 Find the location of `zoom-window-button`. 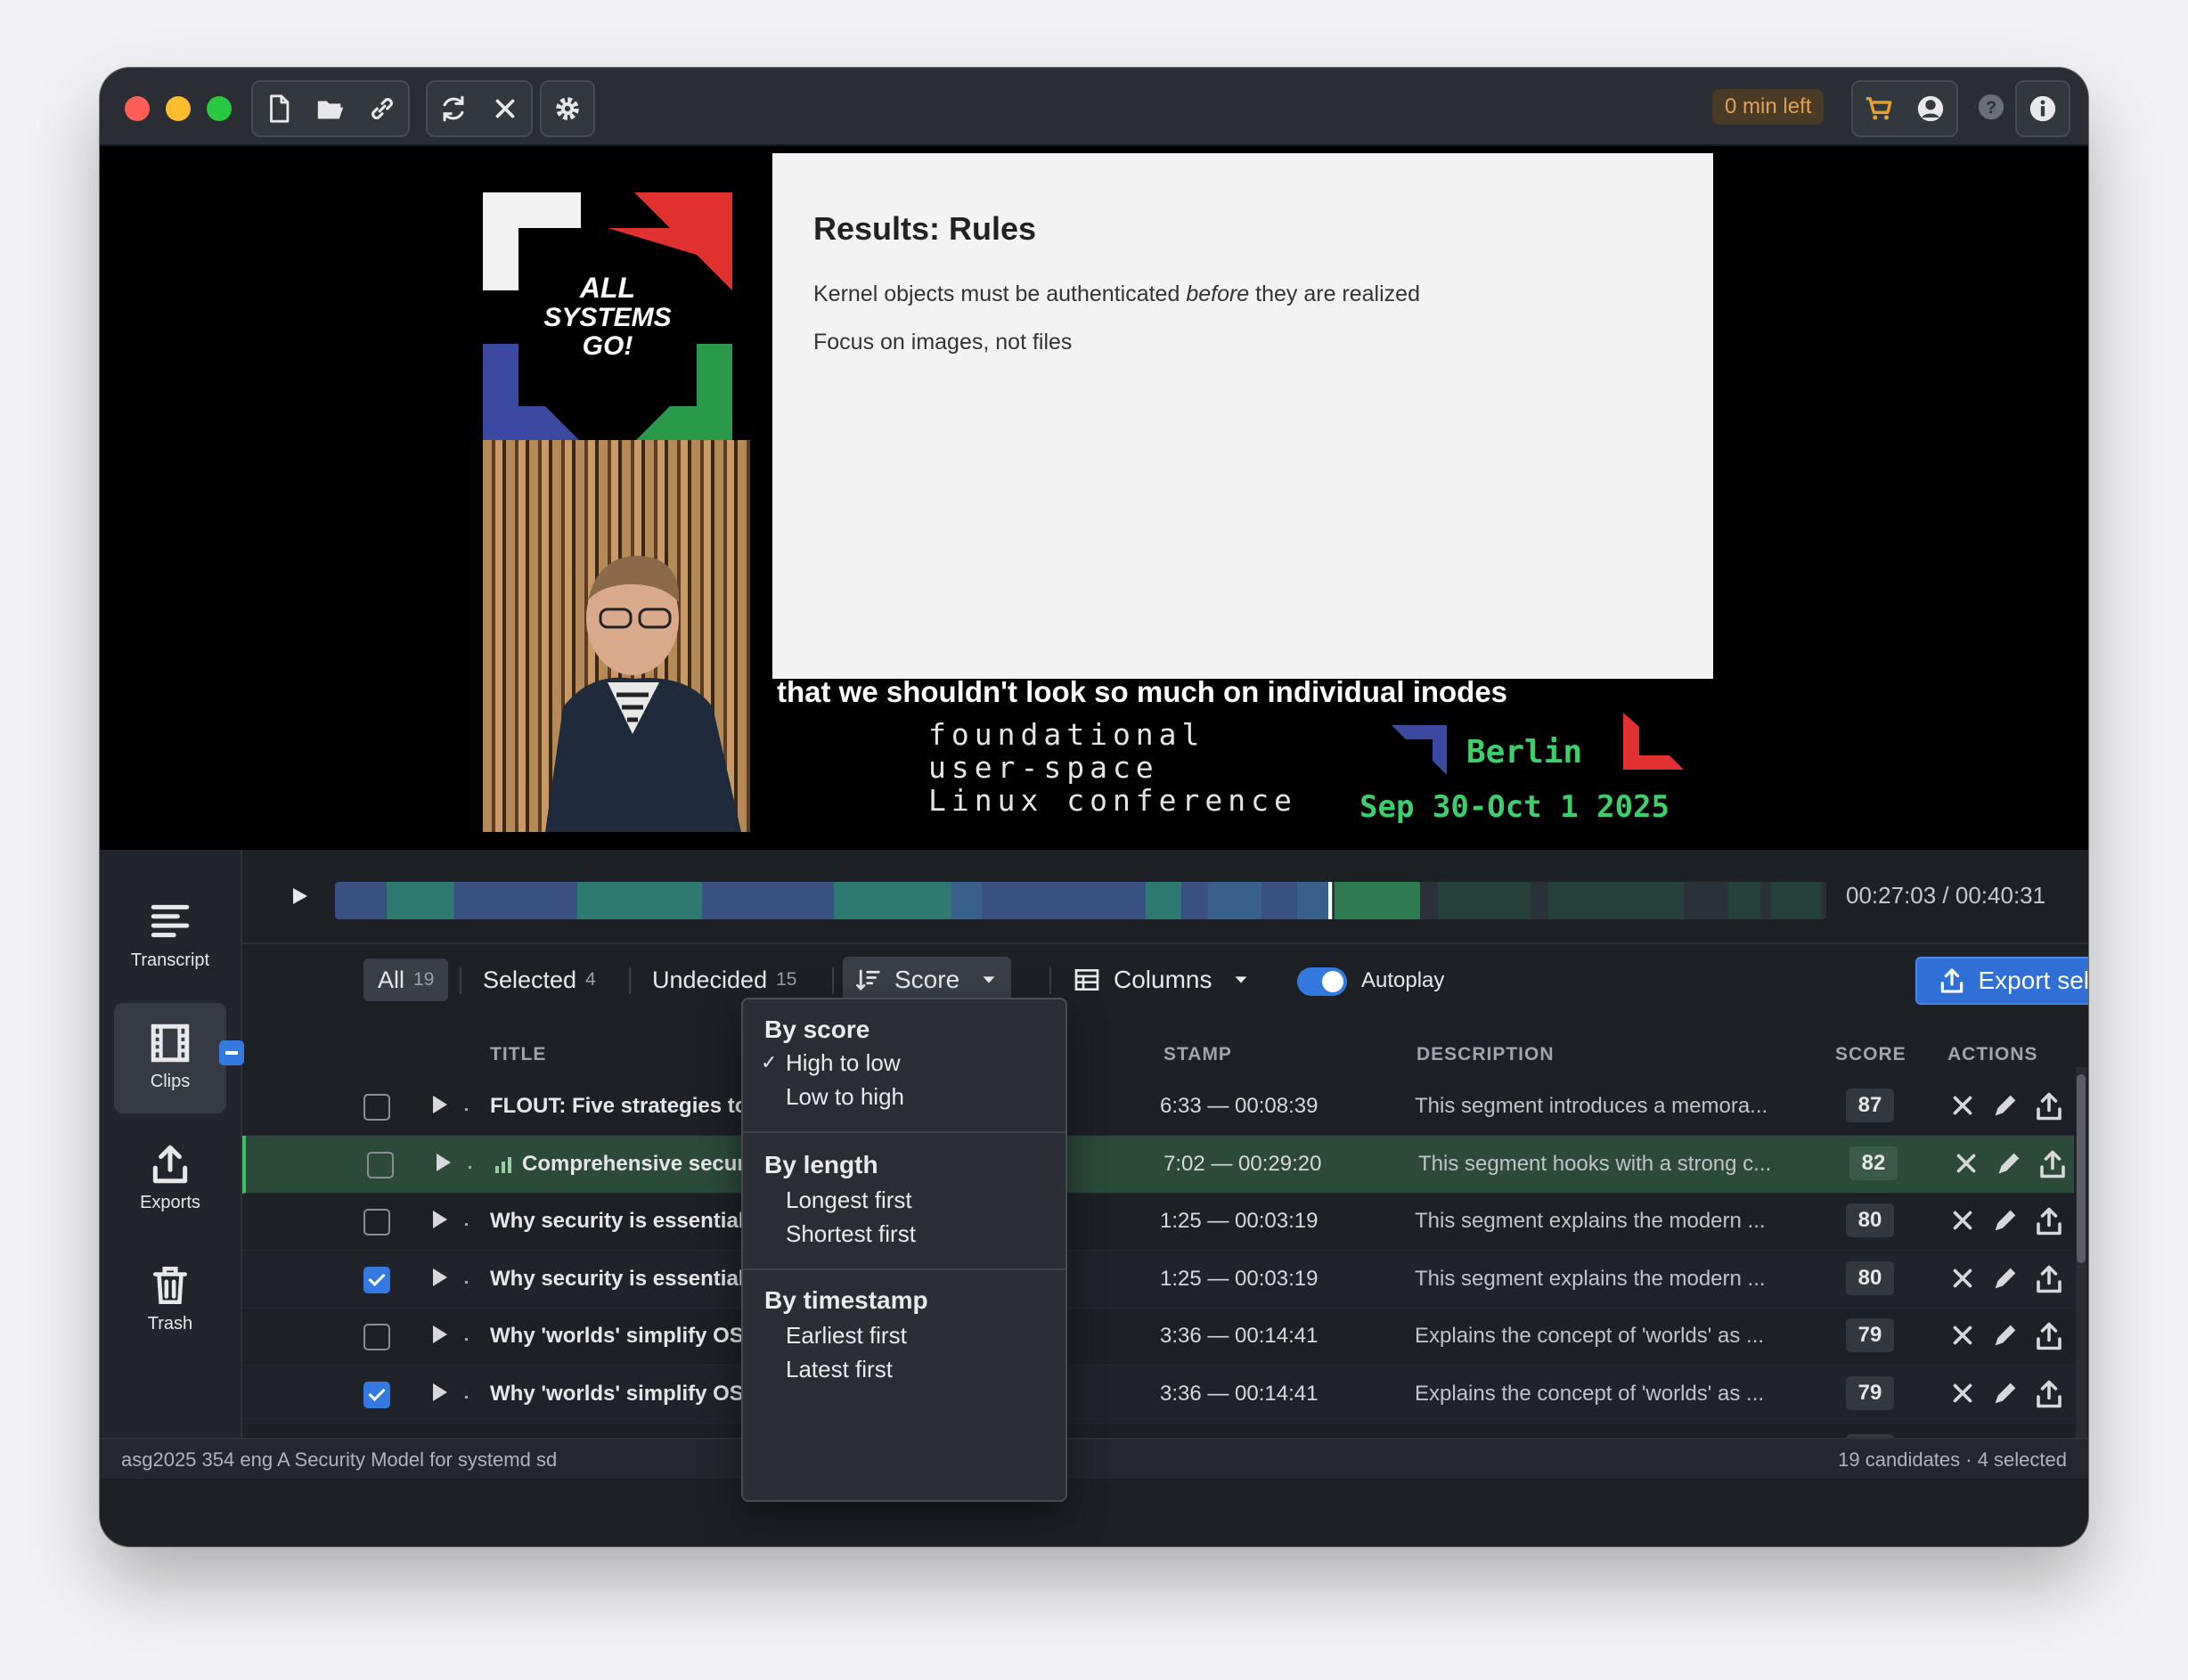

zoom-window-button is located at coordinates (219, 109).